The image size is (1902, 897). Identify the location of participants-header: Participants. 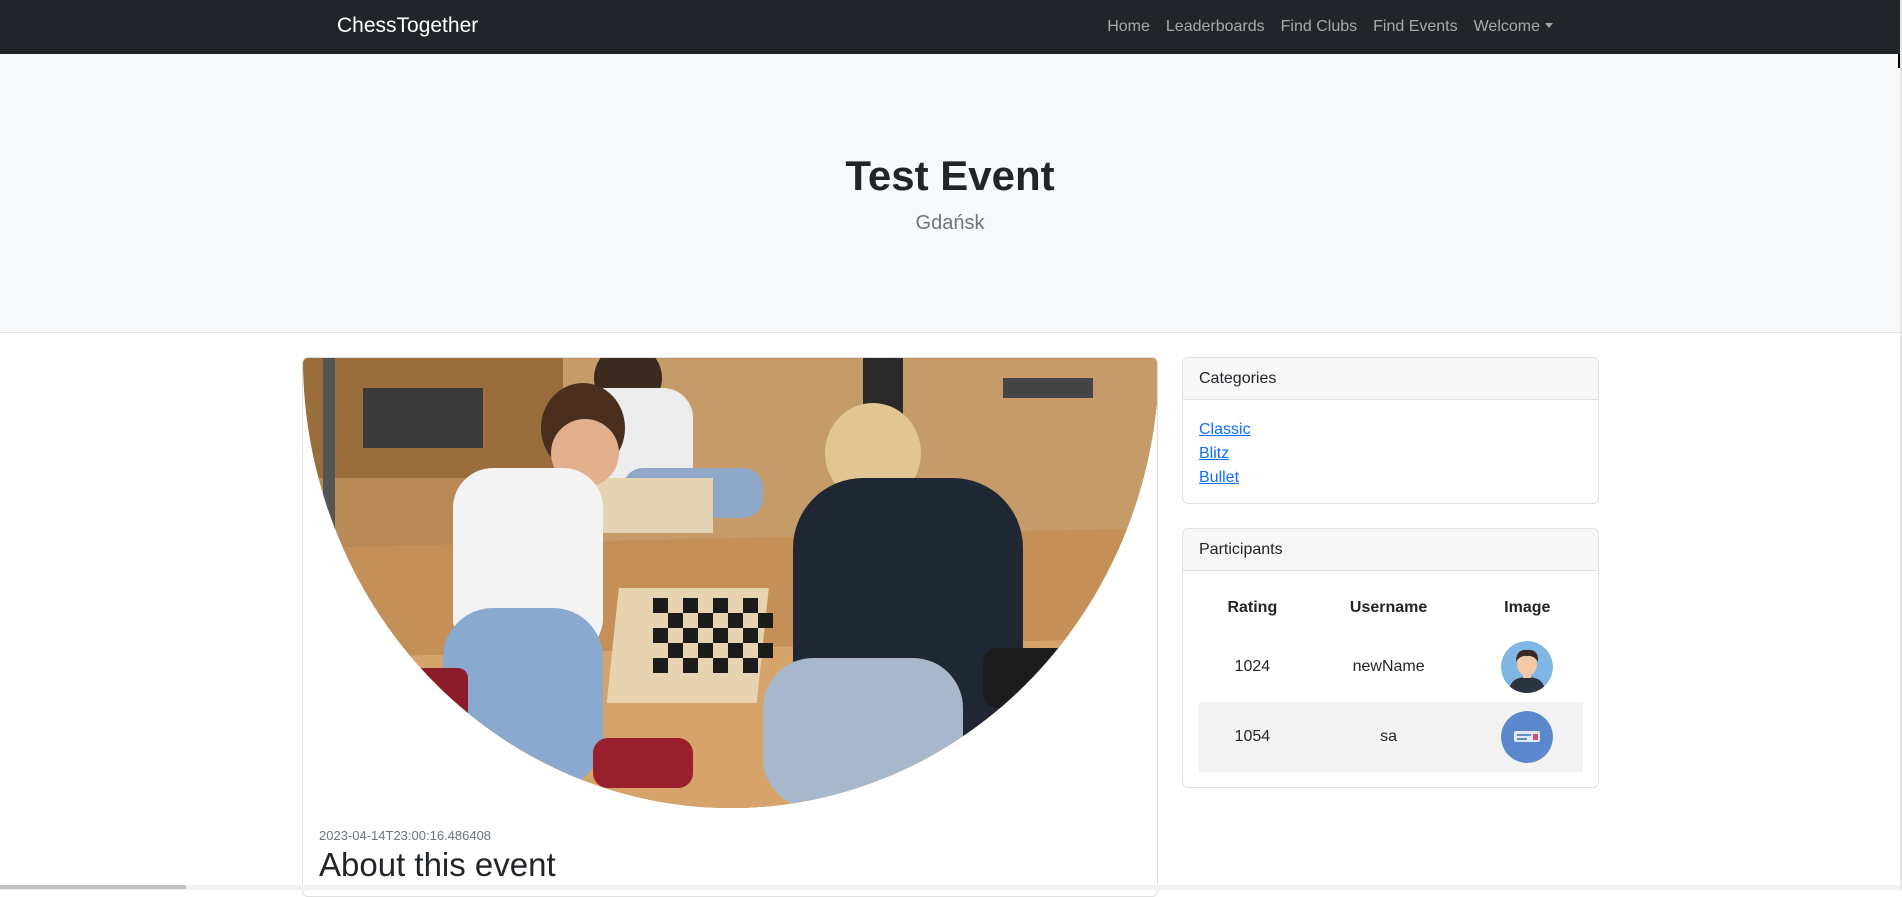
(1390, 550).